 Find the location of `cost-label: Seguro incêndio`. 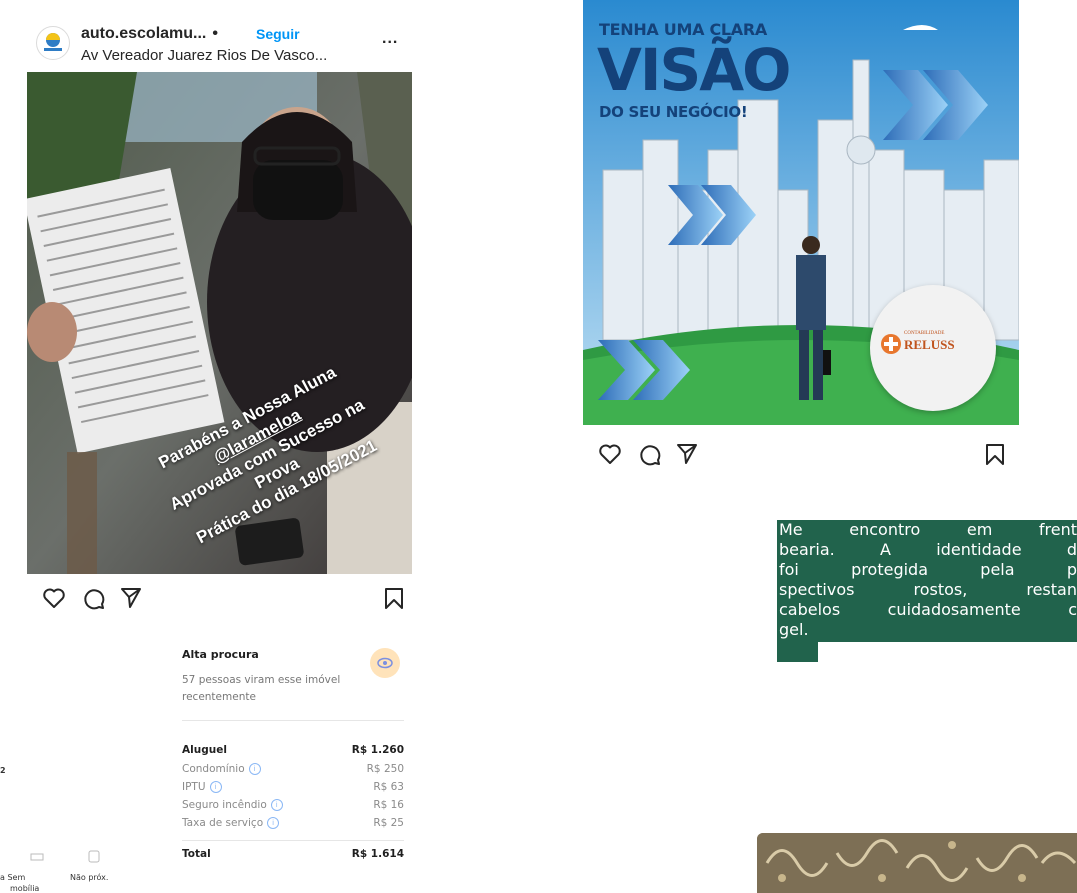

cost-label: Seguro incêndio is located at coordinates (224, 805).